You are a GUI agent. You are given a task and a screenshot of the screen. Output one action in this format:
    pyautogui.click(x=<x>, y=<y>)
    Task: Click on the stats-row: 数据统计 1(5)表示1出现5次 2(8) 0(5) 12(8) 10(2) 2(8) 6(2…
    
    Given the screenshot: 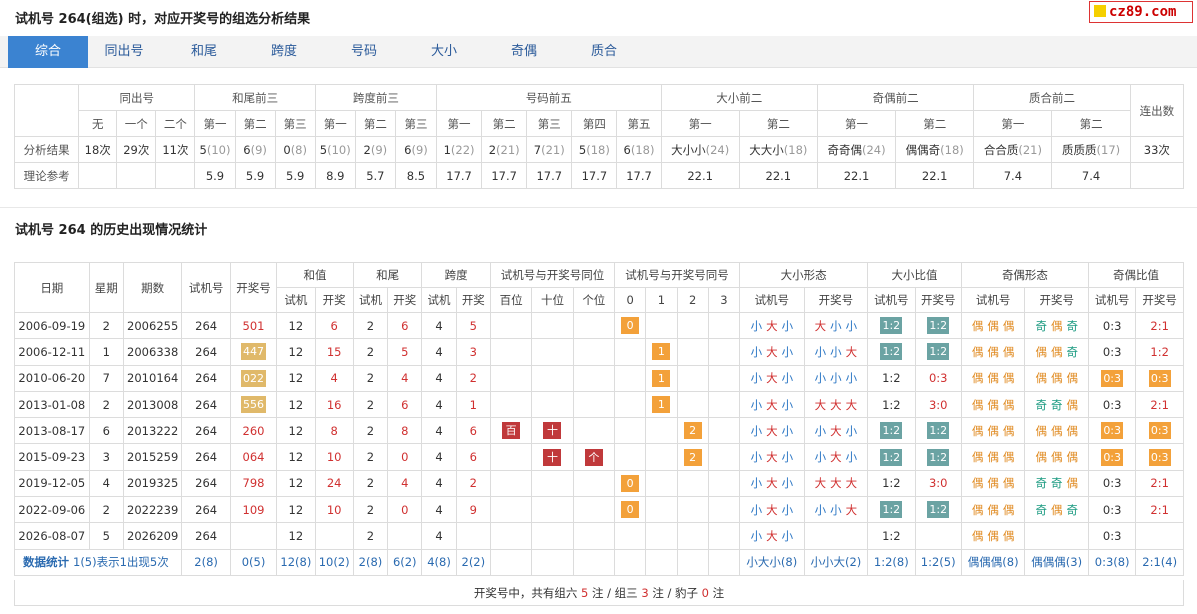 What is the action you would take?
    pyautogui.click(x=598, y=562)
    